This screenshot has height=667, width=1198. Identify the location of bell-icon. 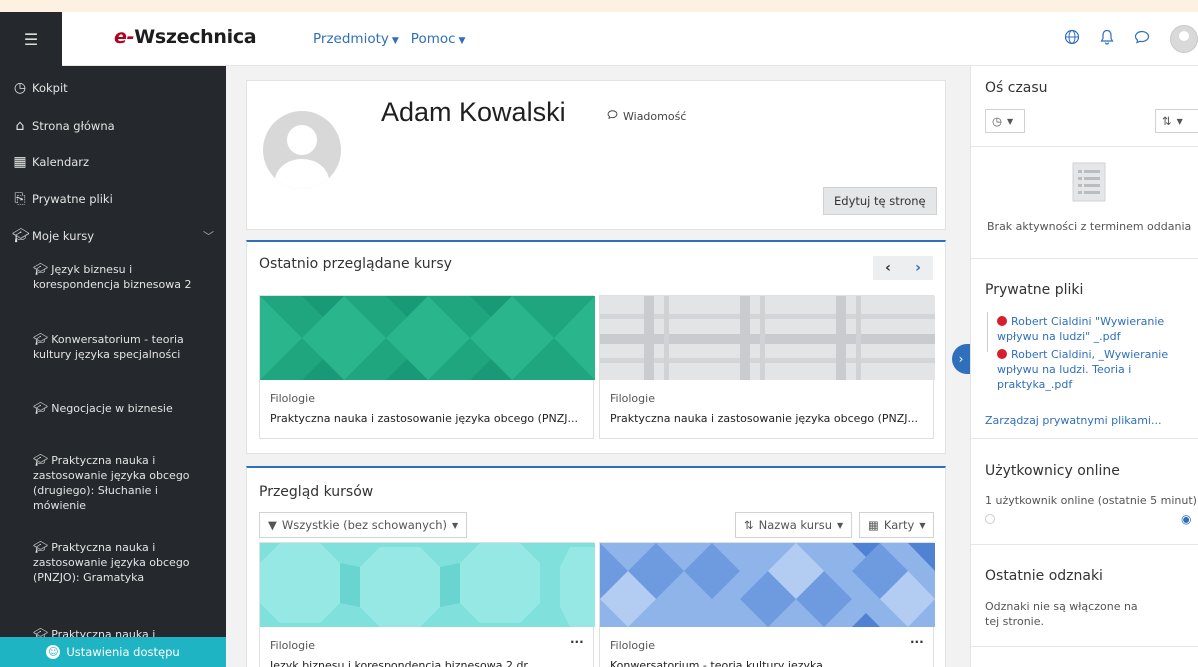
(1107, 39).